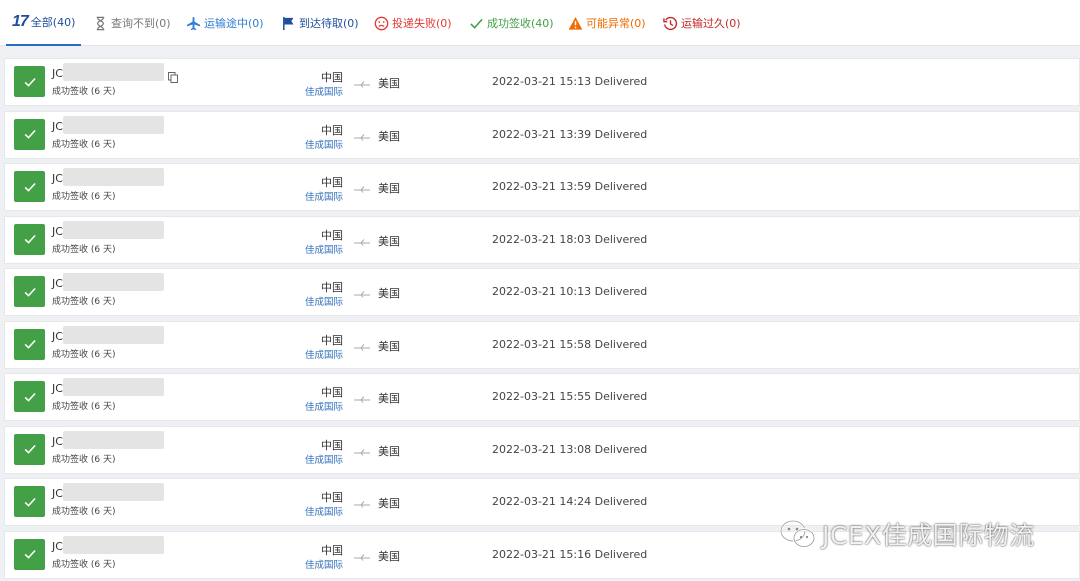 This screenshot has width=1080, height=581. I want to click on tab-label: 到达待取(0), so click(329, 23).